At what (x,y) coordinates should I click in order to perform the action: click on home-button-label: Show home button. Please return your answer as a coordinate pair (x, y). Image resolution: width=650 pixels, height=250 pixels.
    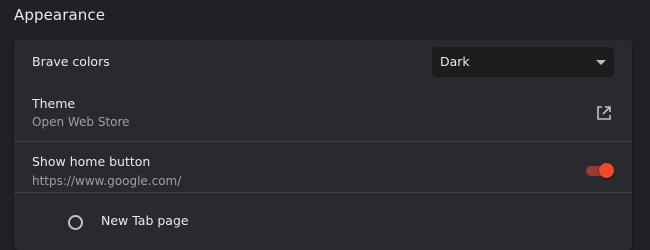
    Looking at the image, I should click on (91, 161).